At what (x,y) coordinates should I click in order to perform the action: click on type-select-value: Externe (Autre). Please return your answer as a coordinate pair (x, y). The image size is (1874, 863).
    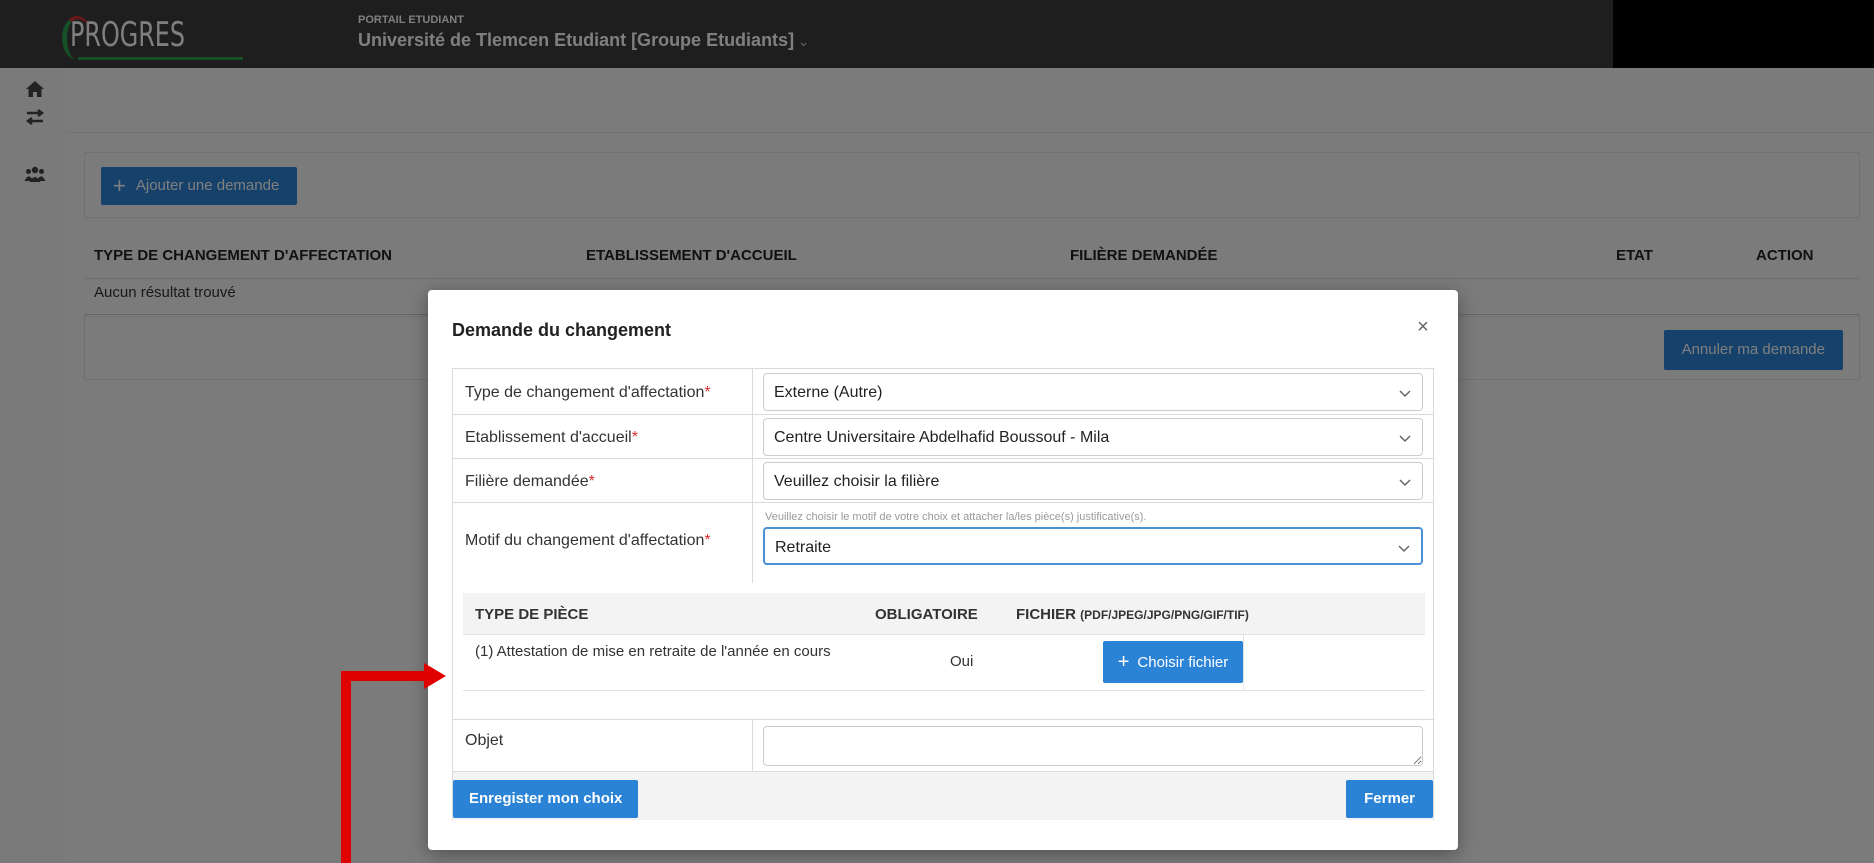
    Looking at the image, I should click on (828, 392).